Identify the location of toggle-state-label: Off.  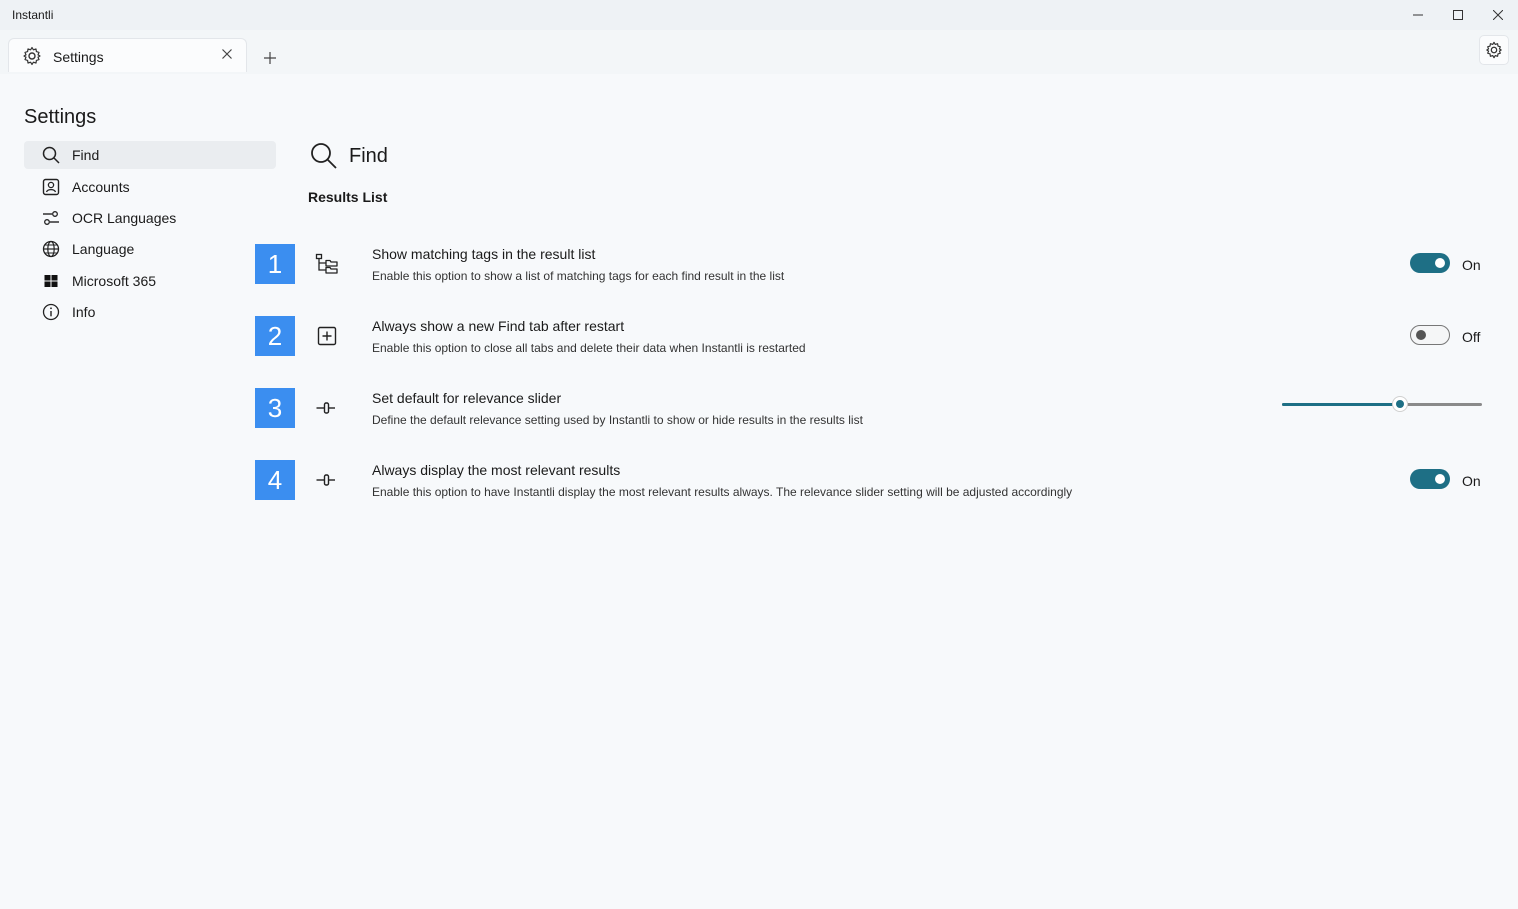
(1471, 337).